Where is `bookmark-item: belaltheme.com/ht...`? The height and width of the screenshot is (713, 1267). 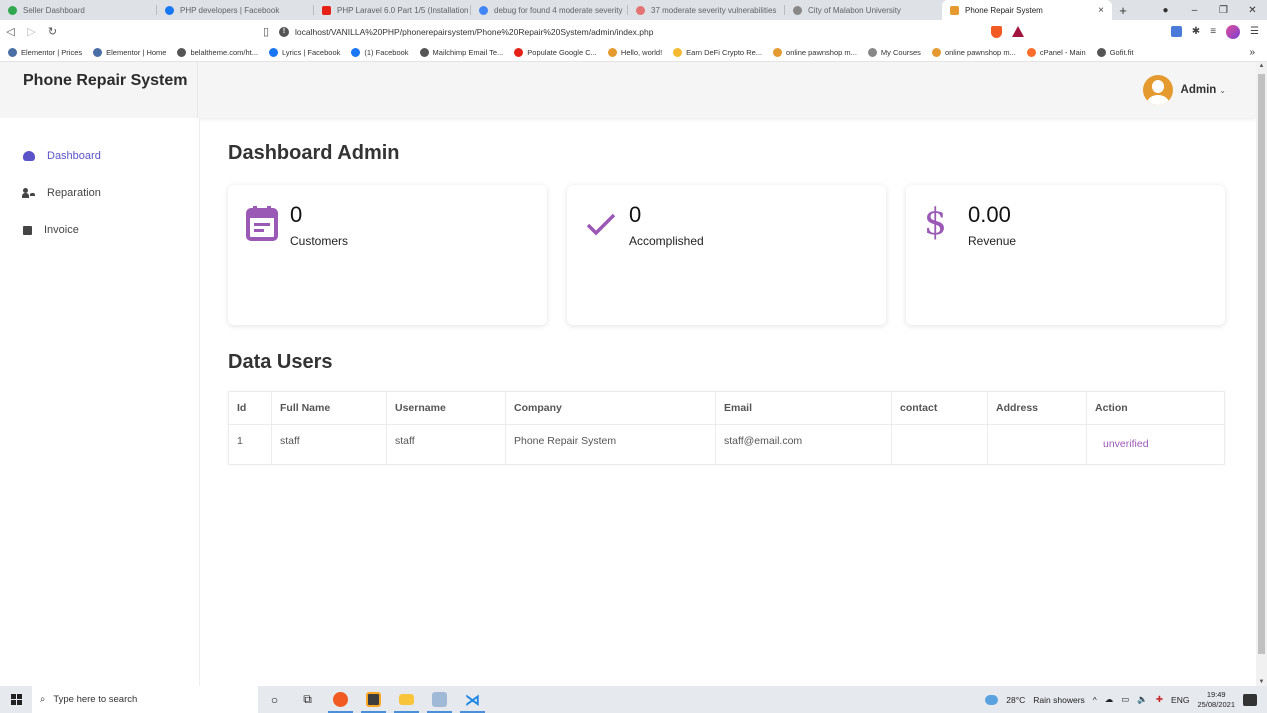 bookmark-item: belaltheme.com/ht... is located at coordinates (217, 52).